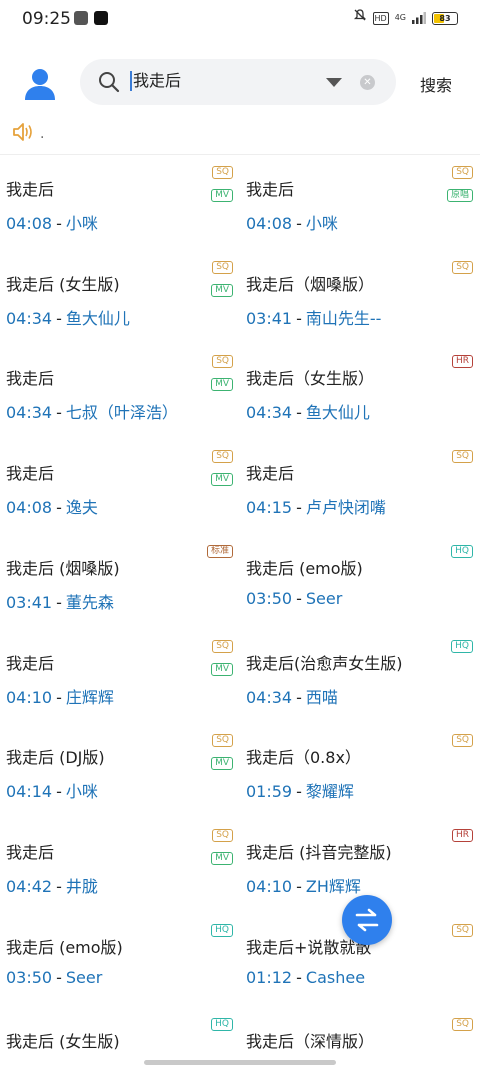  I want to click on search-icon, so click(109, 82).